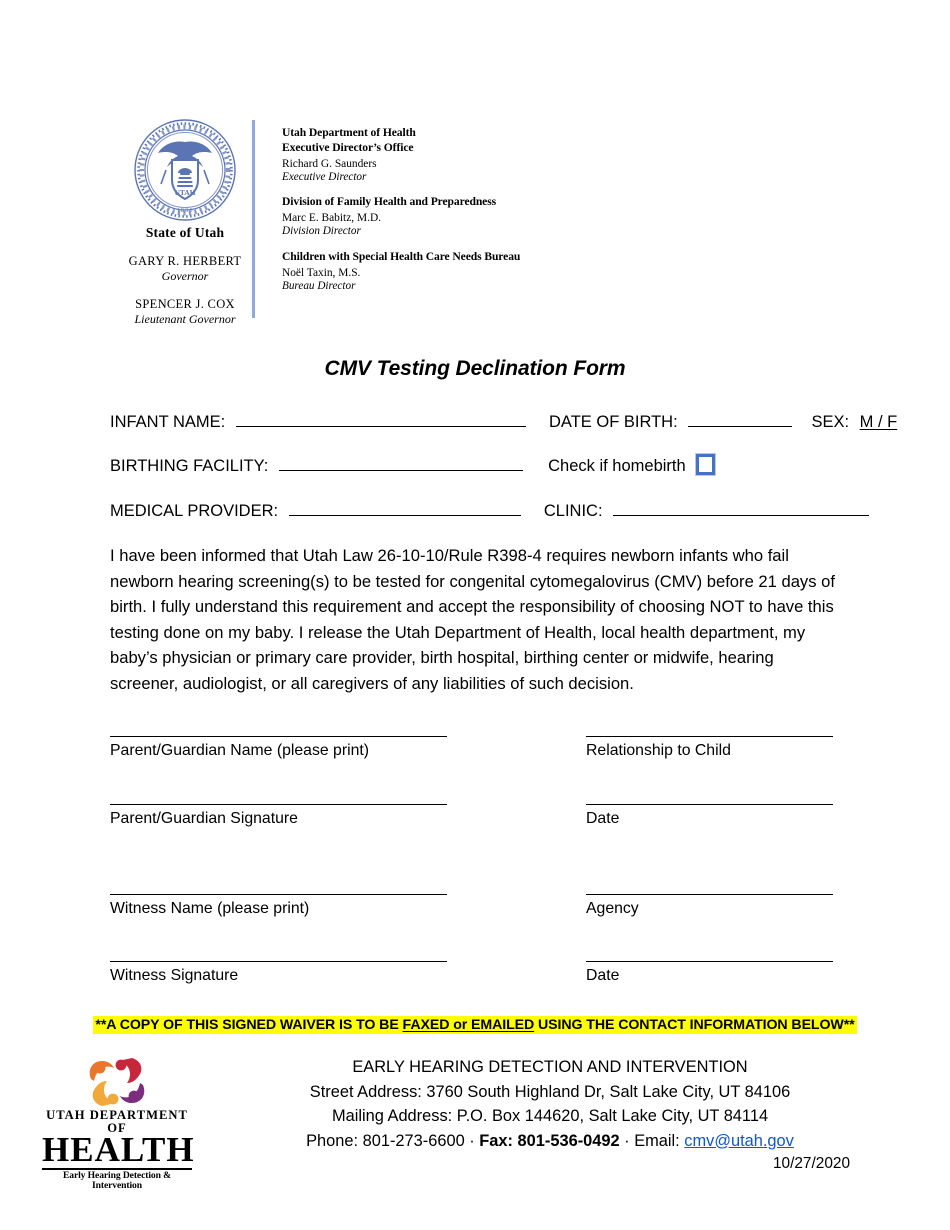 This screenshot has width=950, height=1230. Describe the element at coordinates (468, 1025) in the screenshot. I see `notice-banner-emphasis: FAXED or EMAILED` at that location.